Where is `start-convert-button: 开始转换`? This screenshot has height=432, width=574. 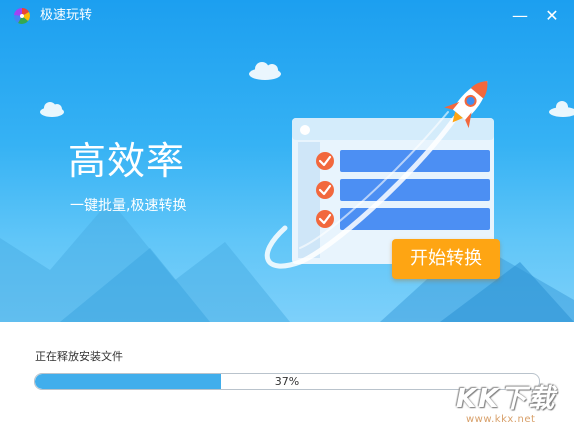
start-convert-button: 开始转换 is located at coordinates (446, 259).